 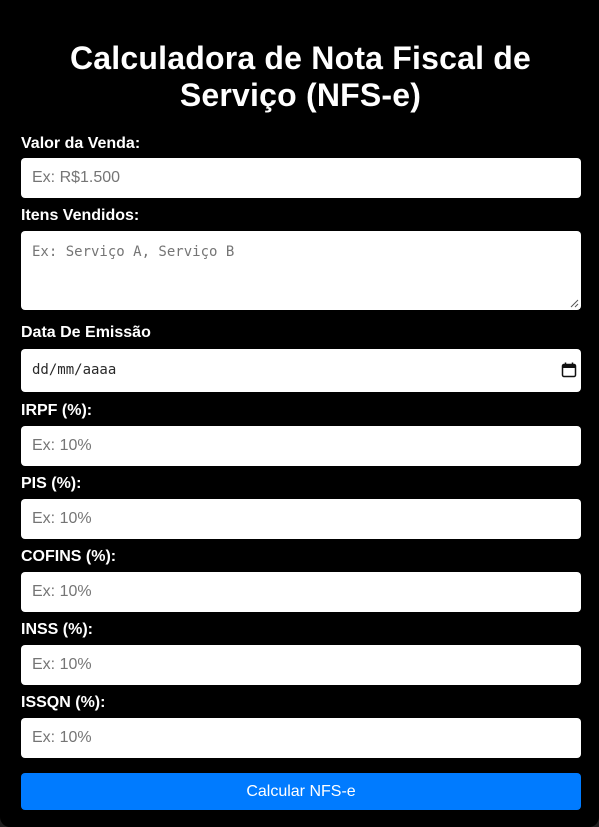 I want to click on pis-input: Ex: 10%, so click(x=301, y=519).